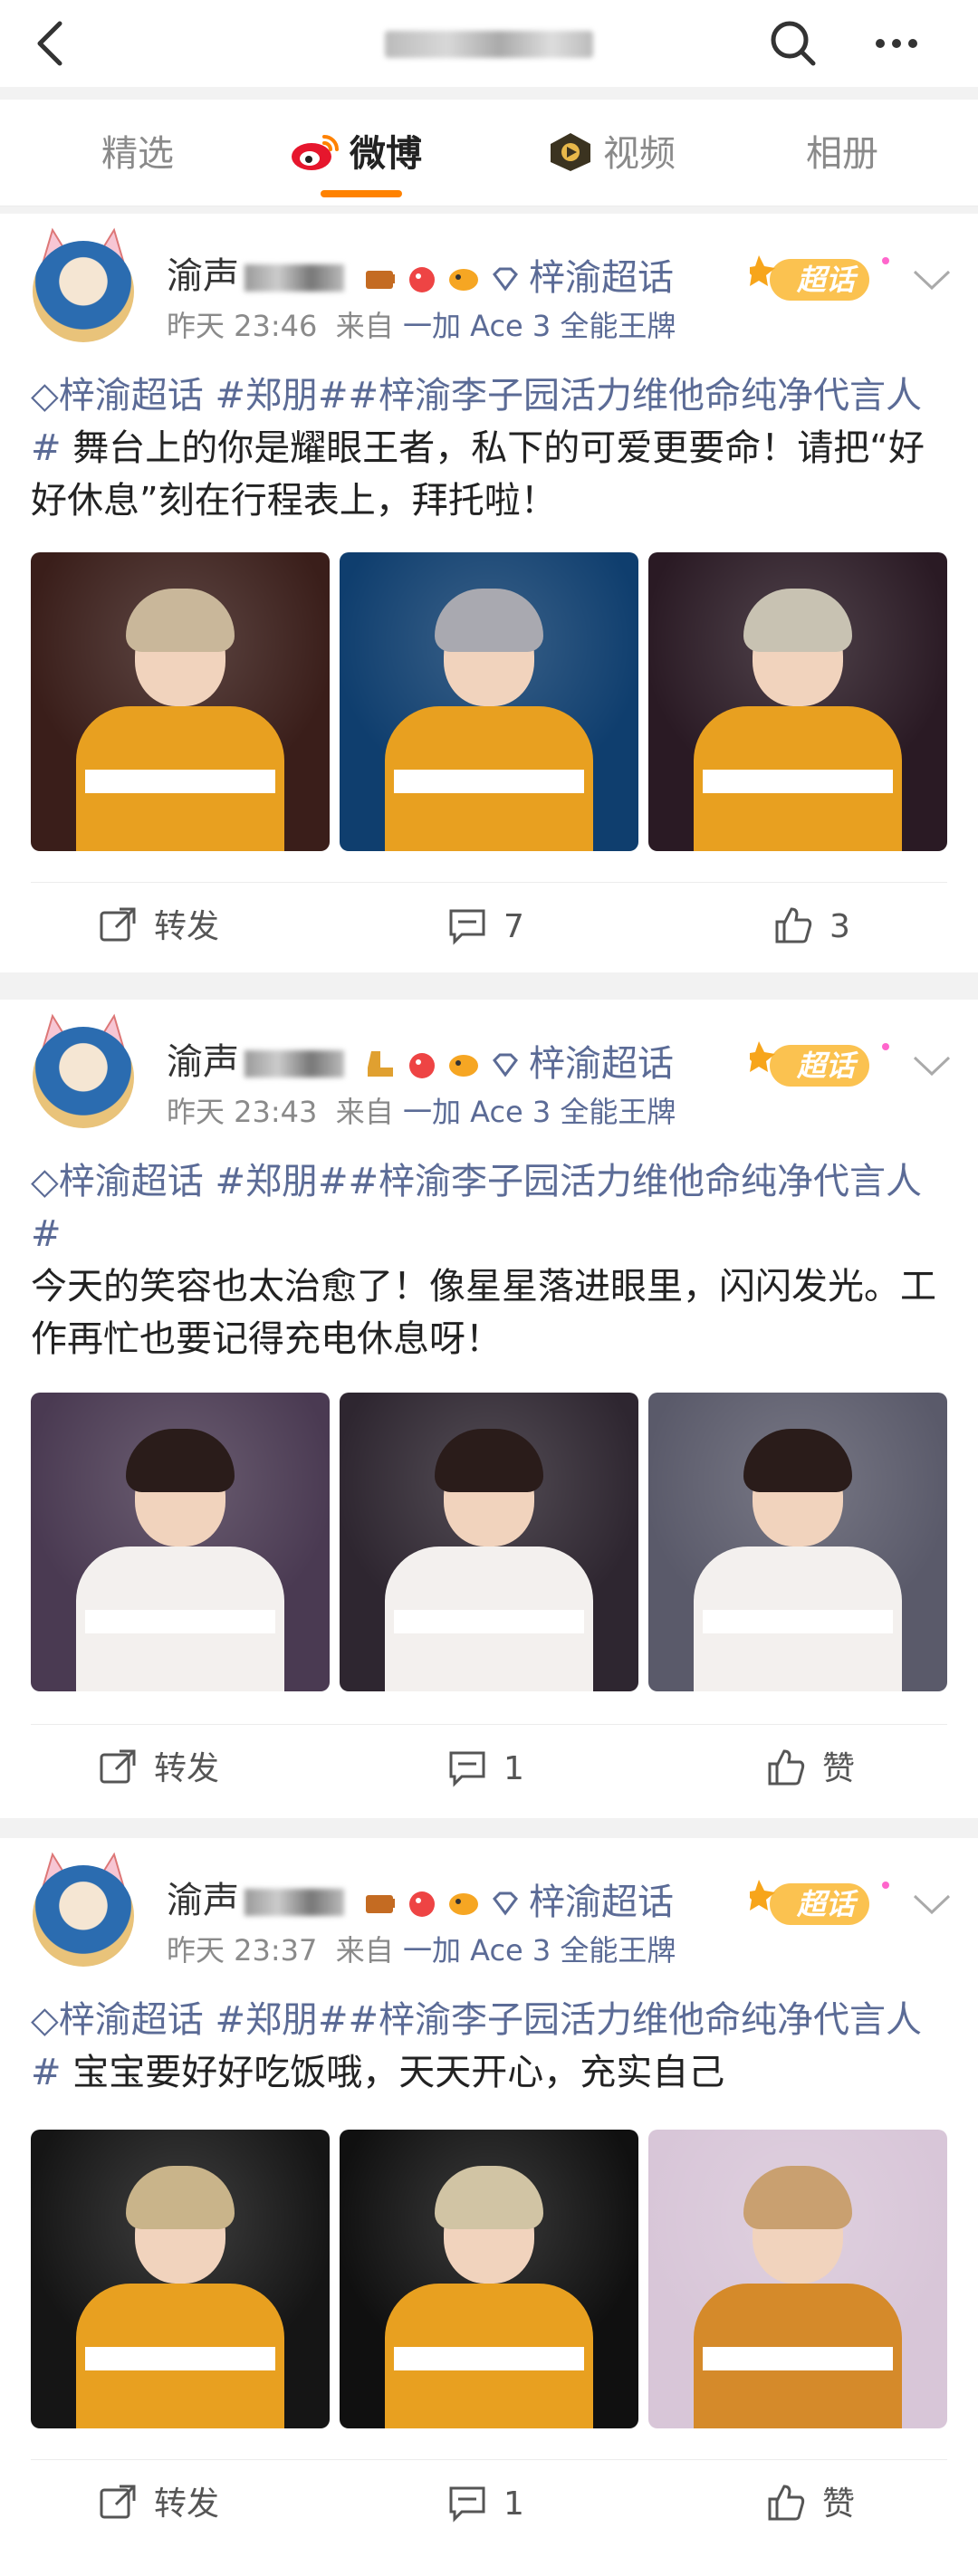  I want to click on tab-label: 视频, so click(639, 154).